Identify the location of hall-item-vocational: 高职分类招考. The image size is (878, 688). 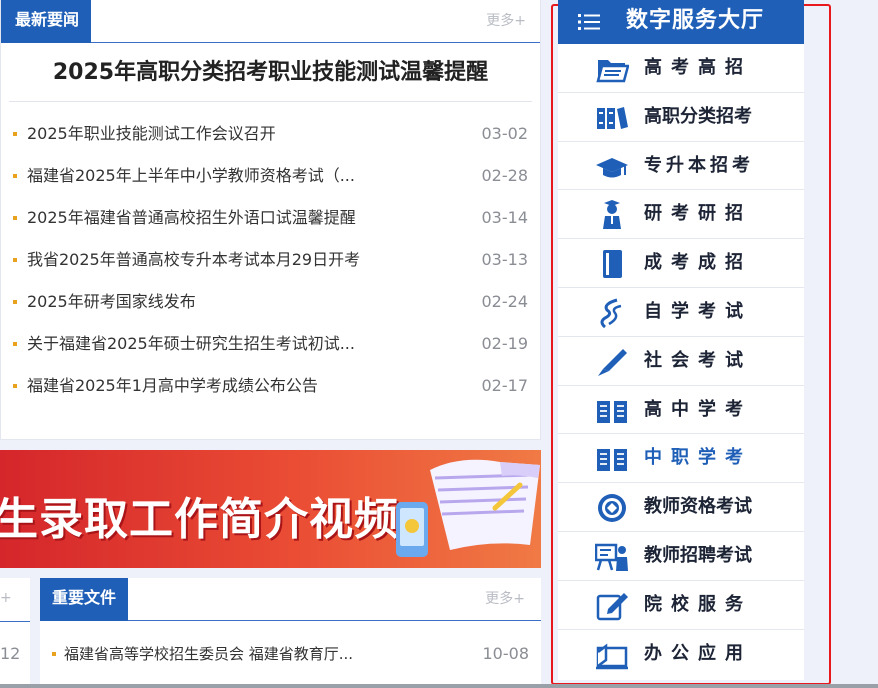
(681, 117).